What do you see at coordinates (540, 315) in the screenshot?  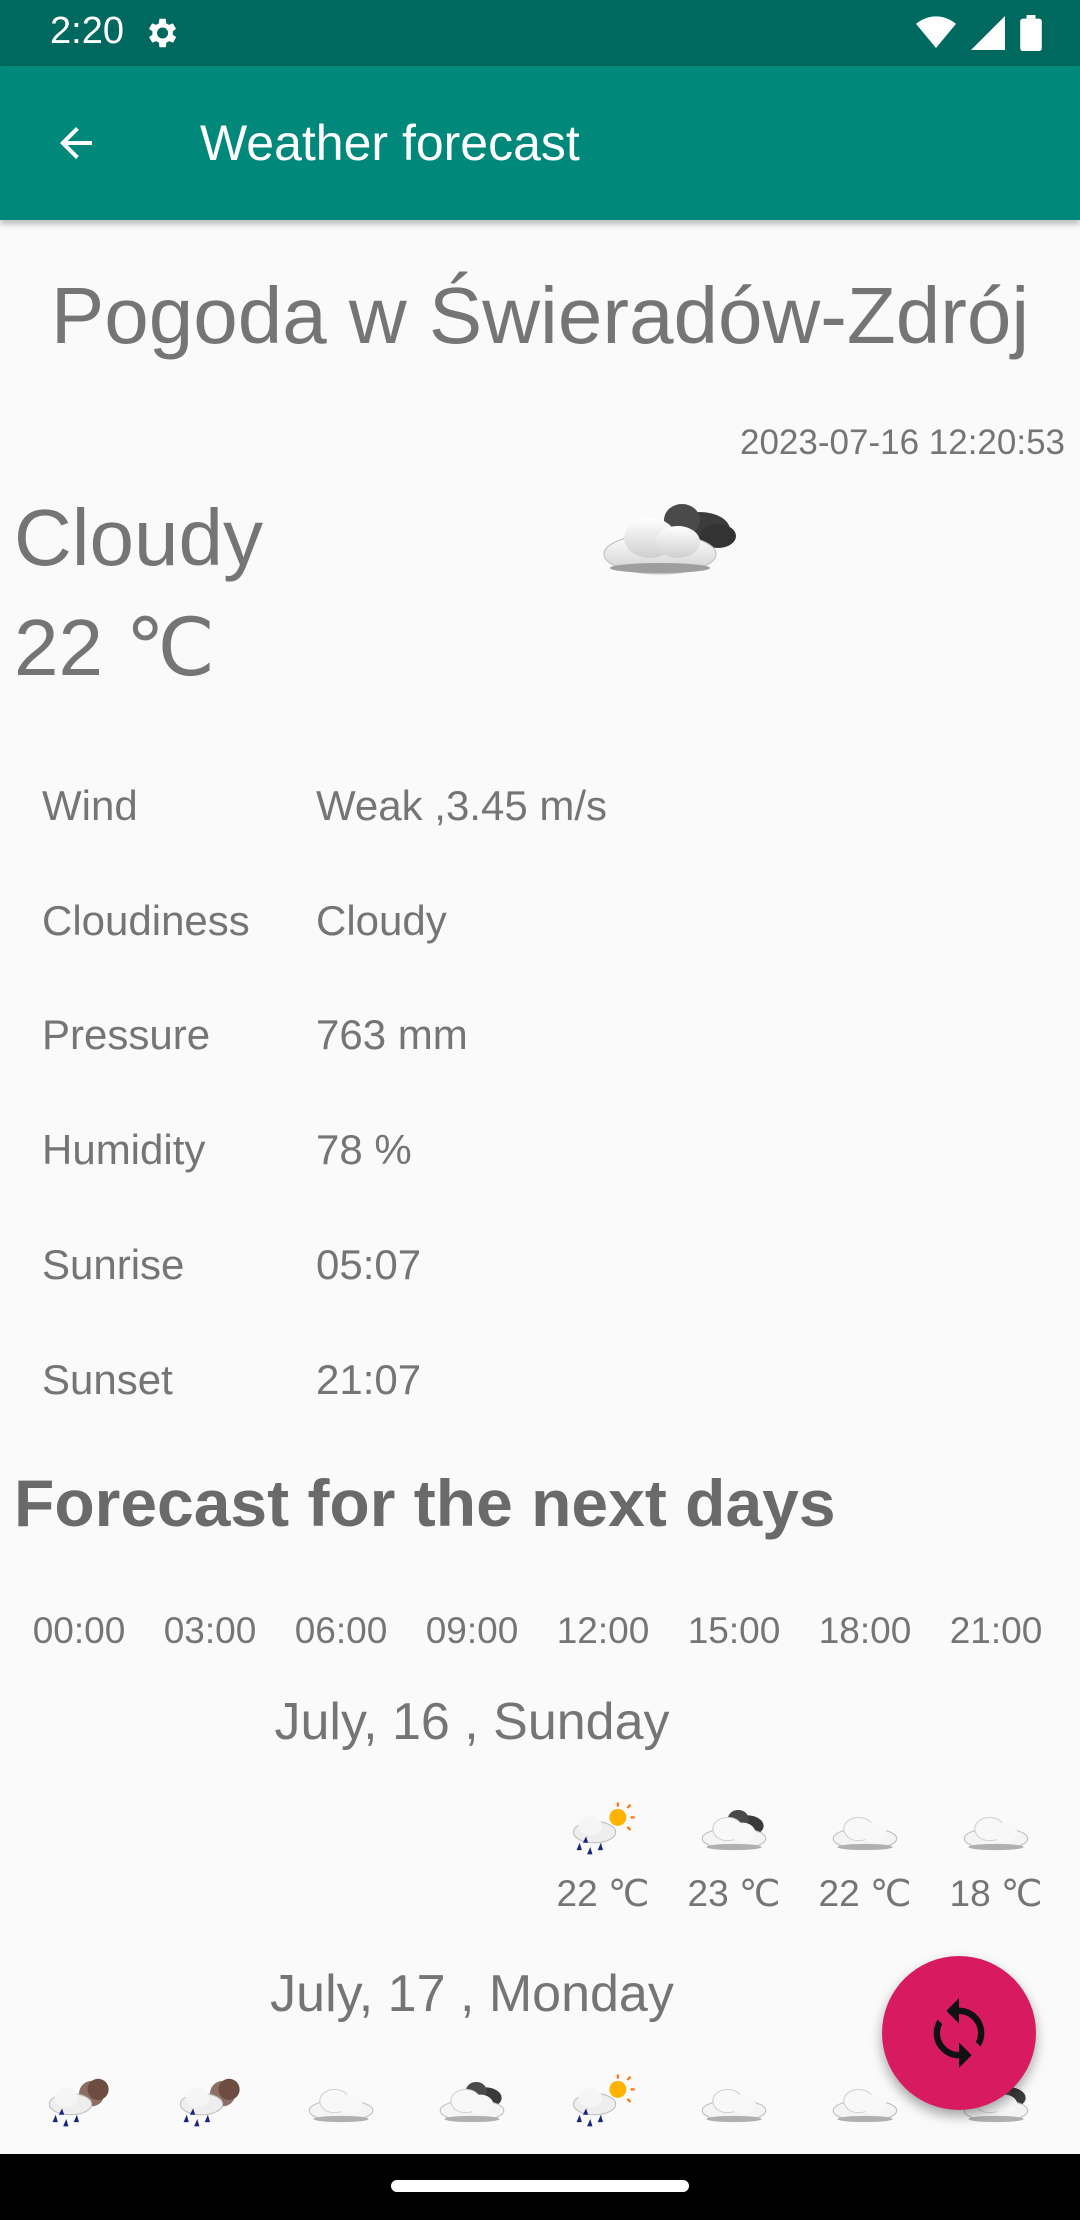 I see `city-title: Pogoda w Świeradów-Zdrój` at bounding box center [540, 315].